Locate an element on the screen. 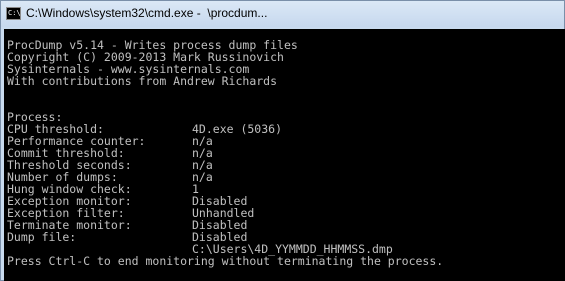 This screenshot has width=565, height=281. setting-key: Dump file: is located at coordinates (42, 237).